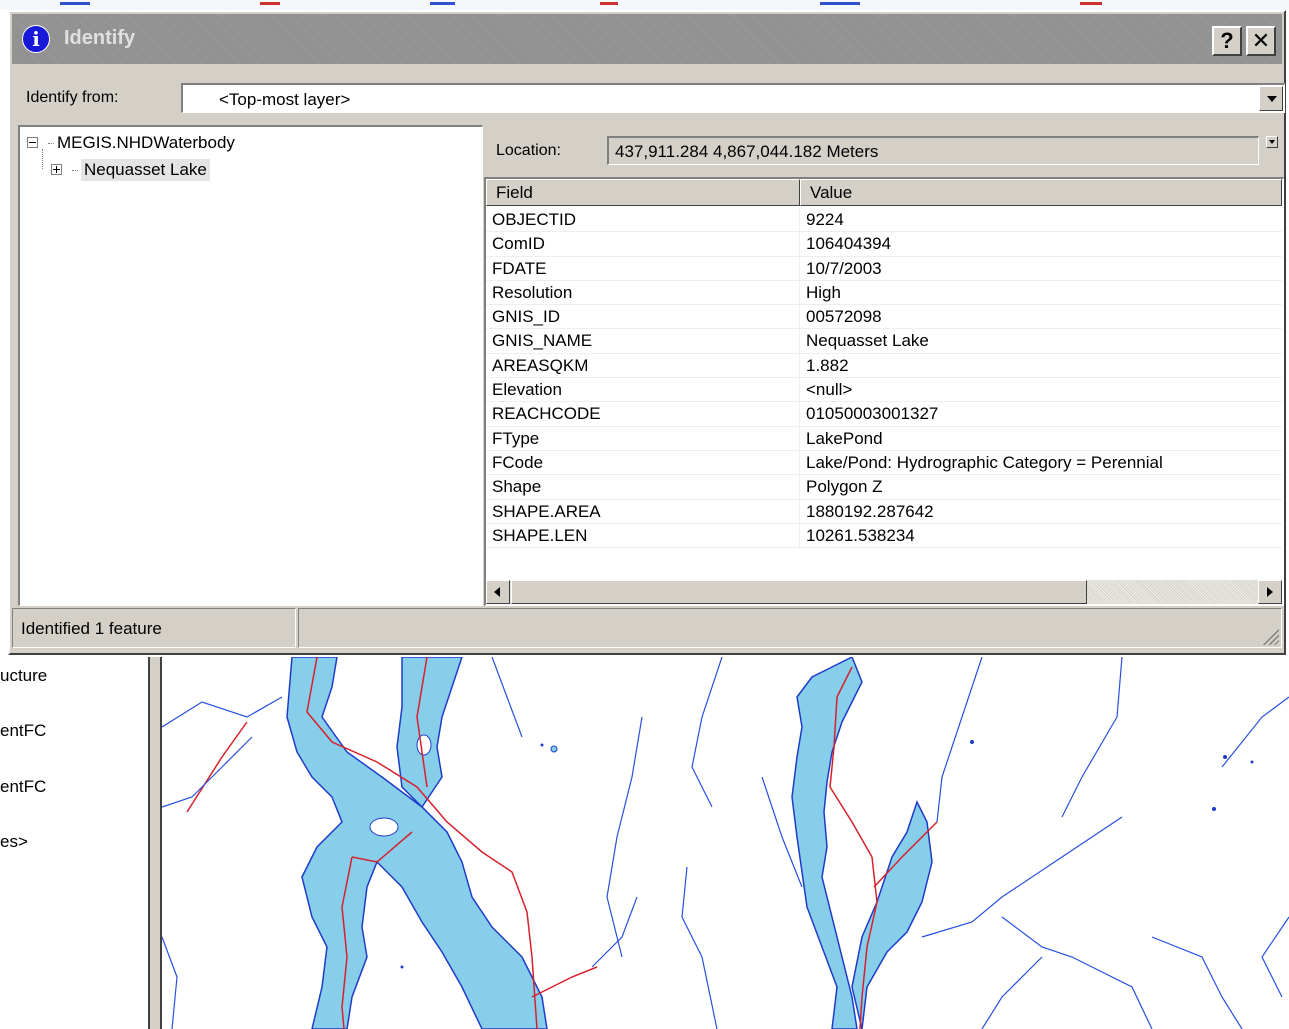 This screenshot has height=1029, width=1289. Describe the element at coordinates (870, 511) in the screenshot. I see `value-cell: 1880192.287642` at that location.